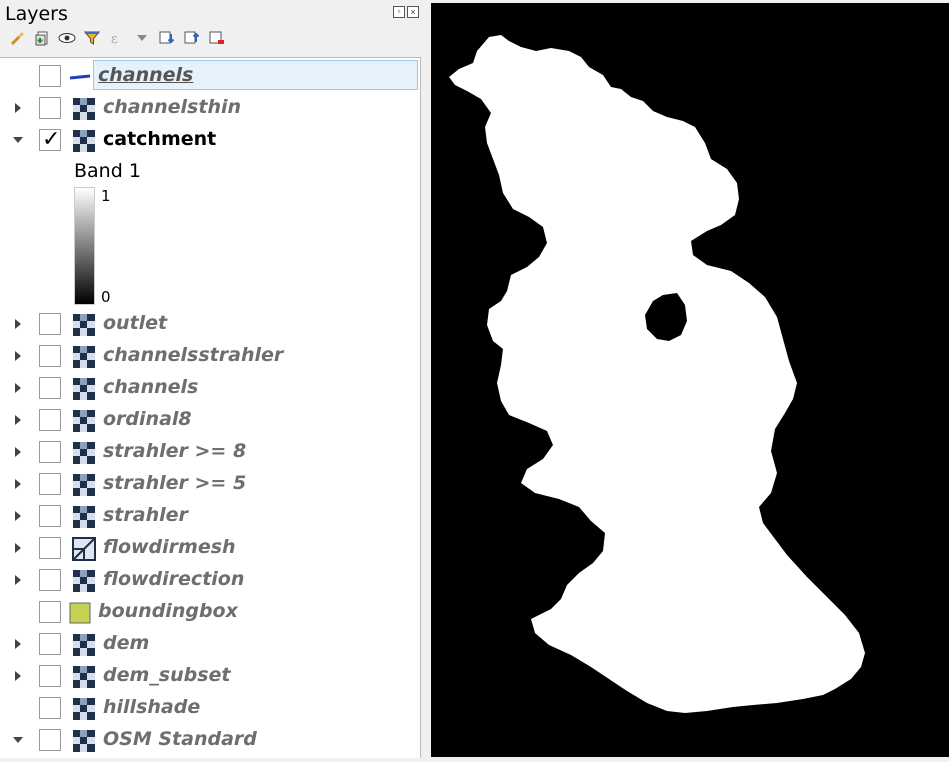 This screenshot has width=949, height=762. What do you see at coordinates (17, 38) in the screenshot?
I see `style-manager-icon` at bounding box center [17, 38].